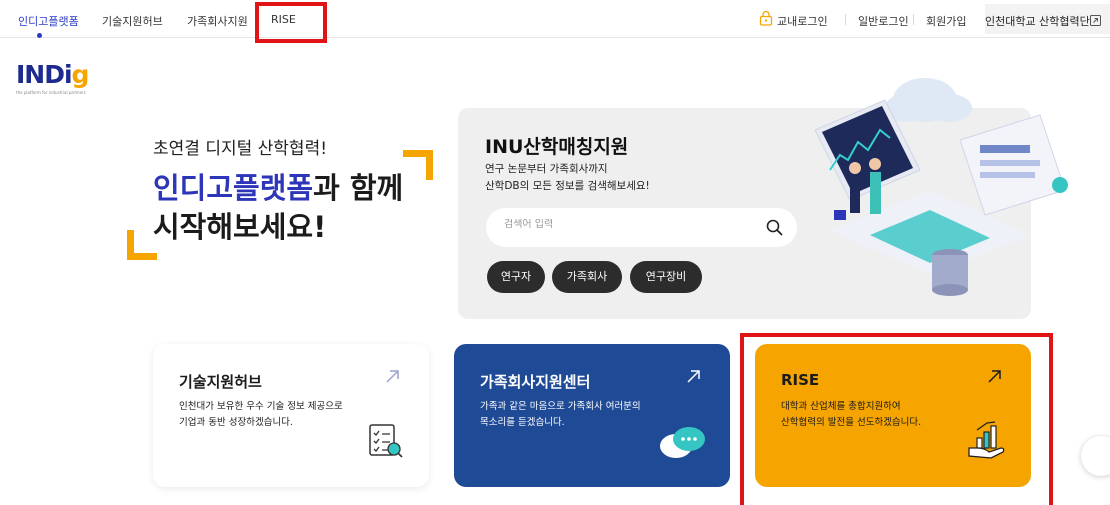  I want to click on card-title: RISE, so click(800, 380).